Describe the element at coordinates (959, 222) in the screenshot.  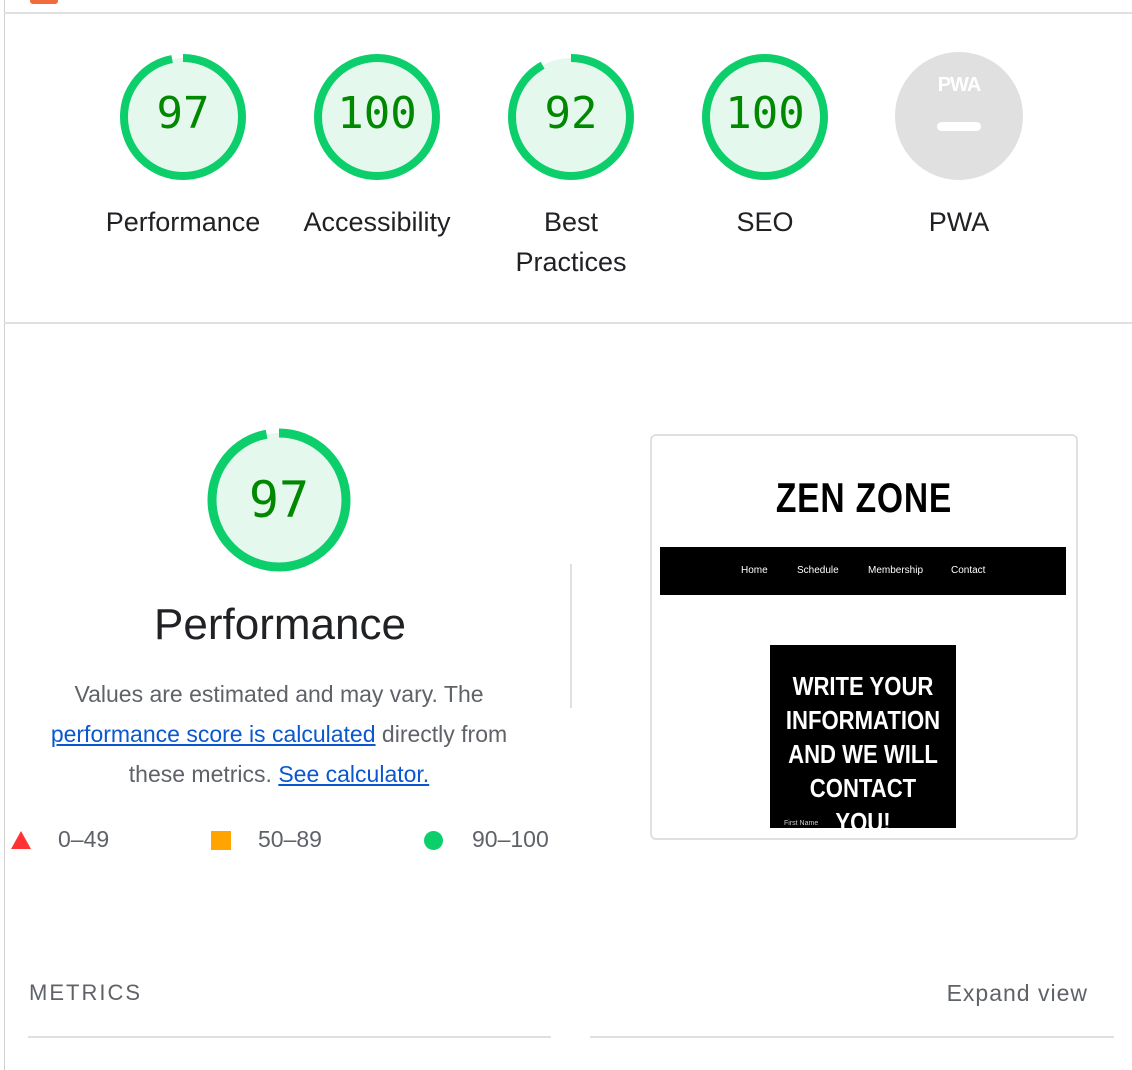
I see `score-label: PWA` at that location.